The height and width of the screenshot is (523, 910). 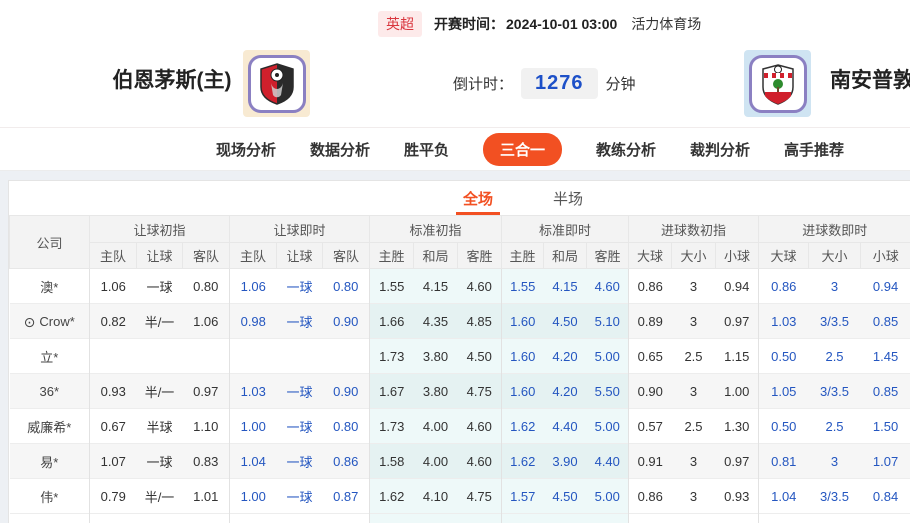 What do you see at coordinates (49, 356) in the screenshot?
I see `company-cell: 立*` at bounding box center [49, 356].